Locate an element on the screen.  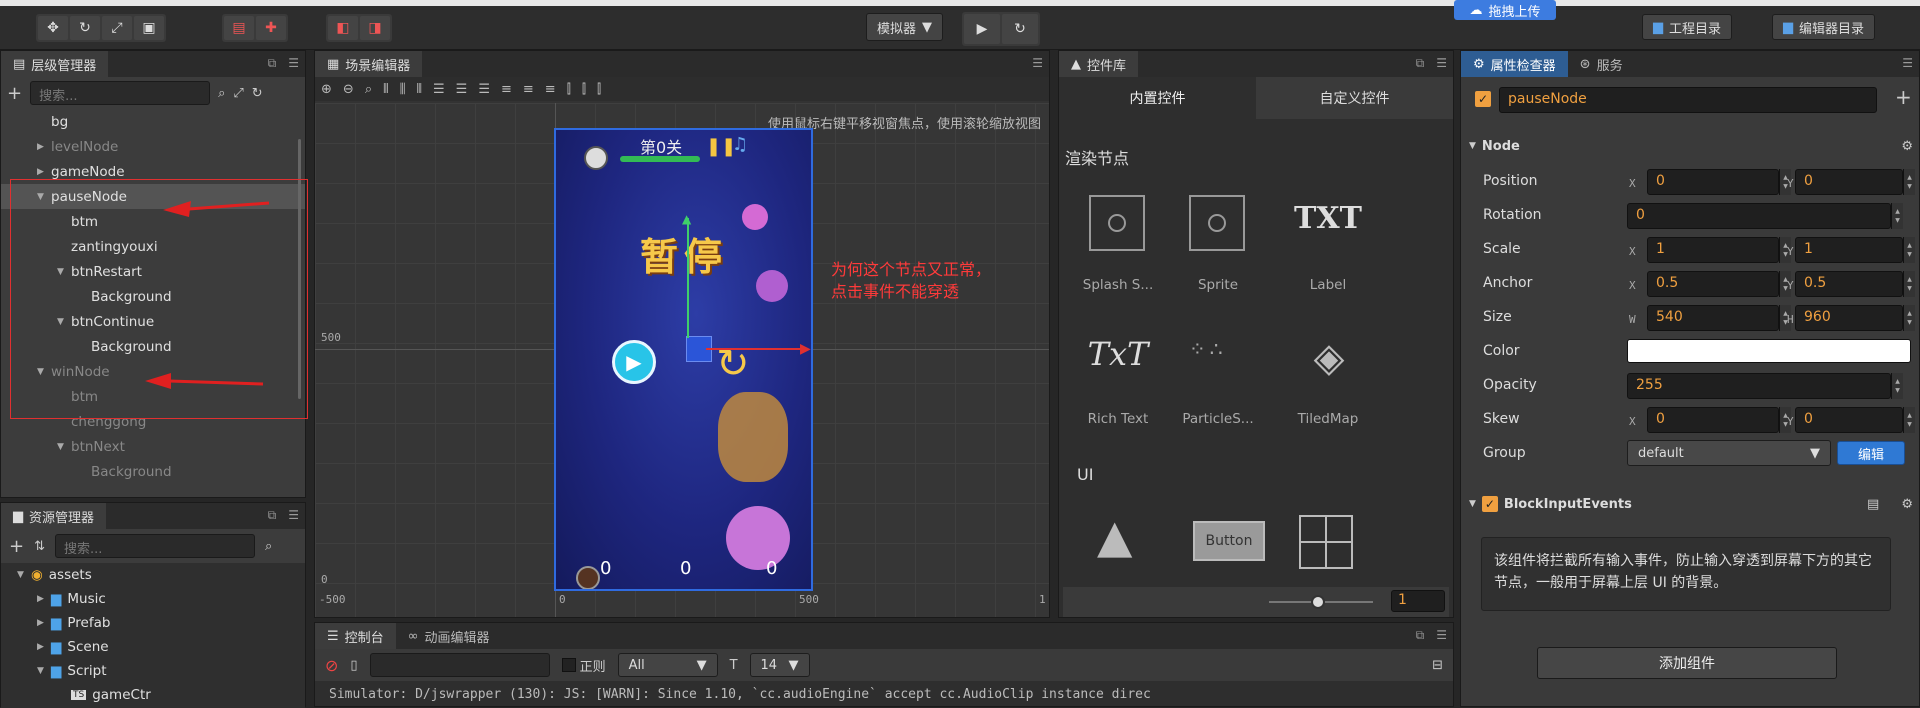
anchor-x-field: 0.5 ▲ ▼ is located at coordinates (1719, 284).